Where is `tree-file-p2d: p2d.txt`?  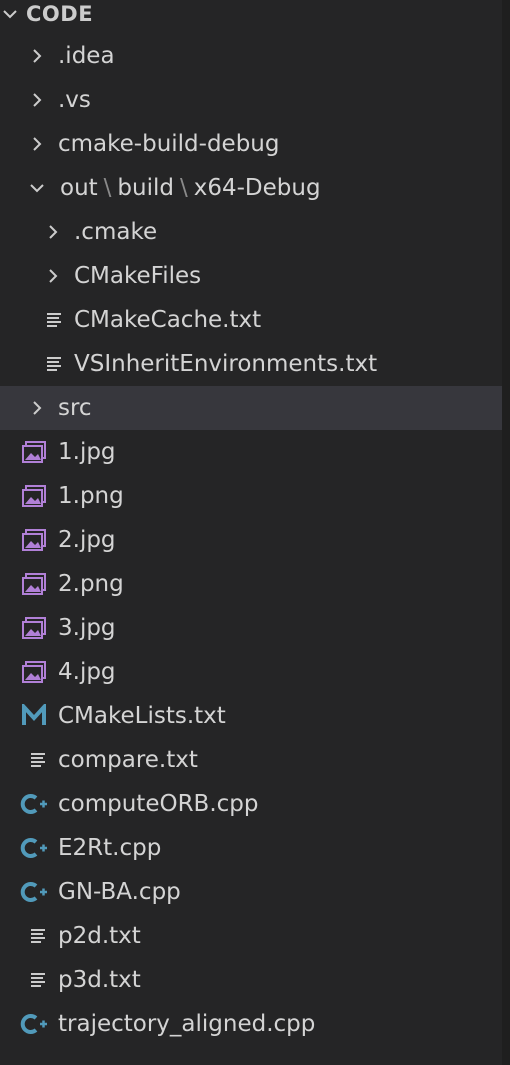
tree-file-p2d: p2d.txt is located at coordinates (251, 936).